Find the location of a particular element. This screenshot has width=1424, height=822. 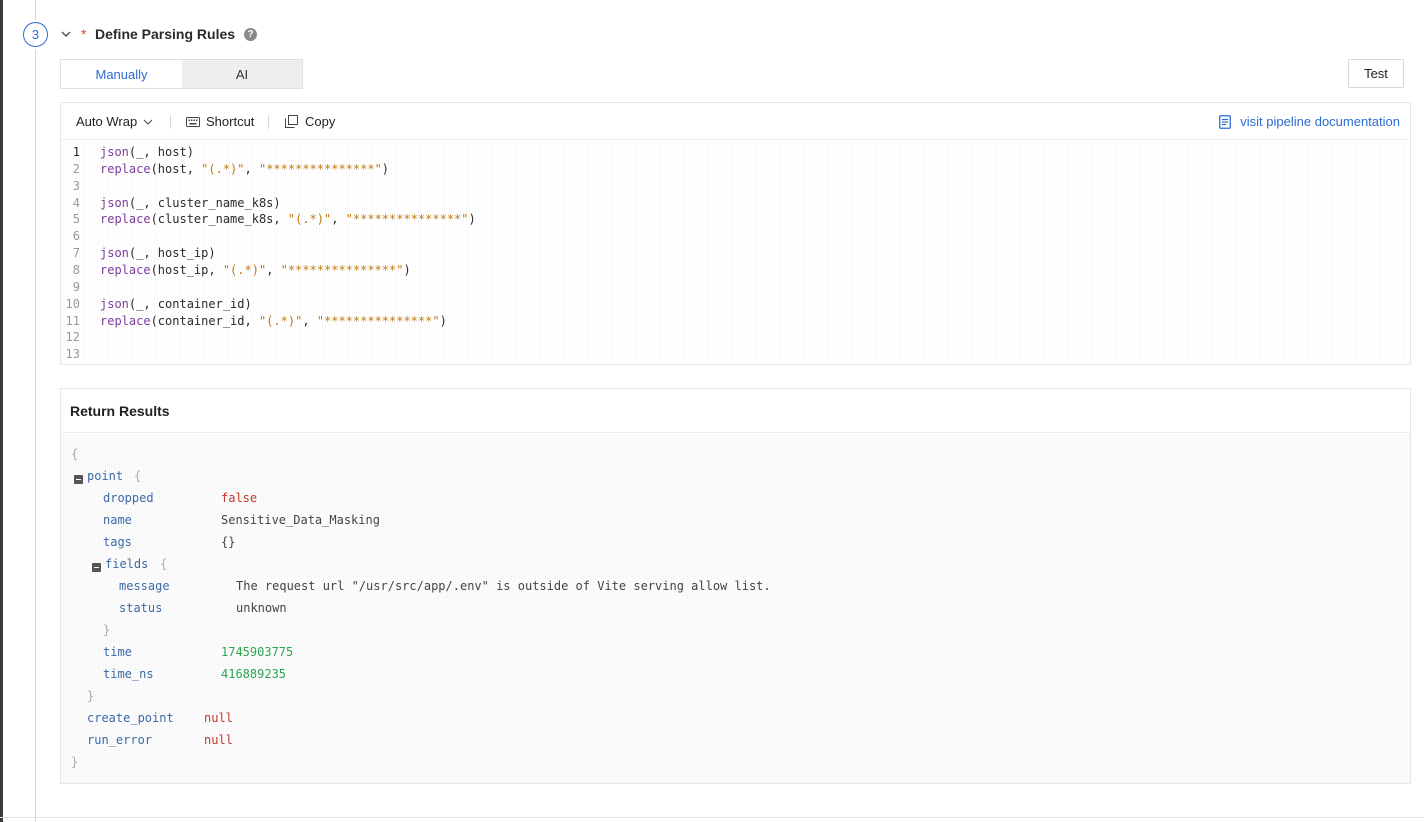

line-number: 11 is located at coordinates (72, 320).